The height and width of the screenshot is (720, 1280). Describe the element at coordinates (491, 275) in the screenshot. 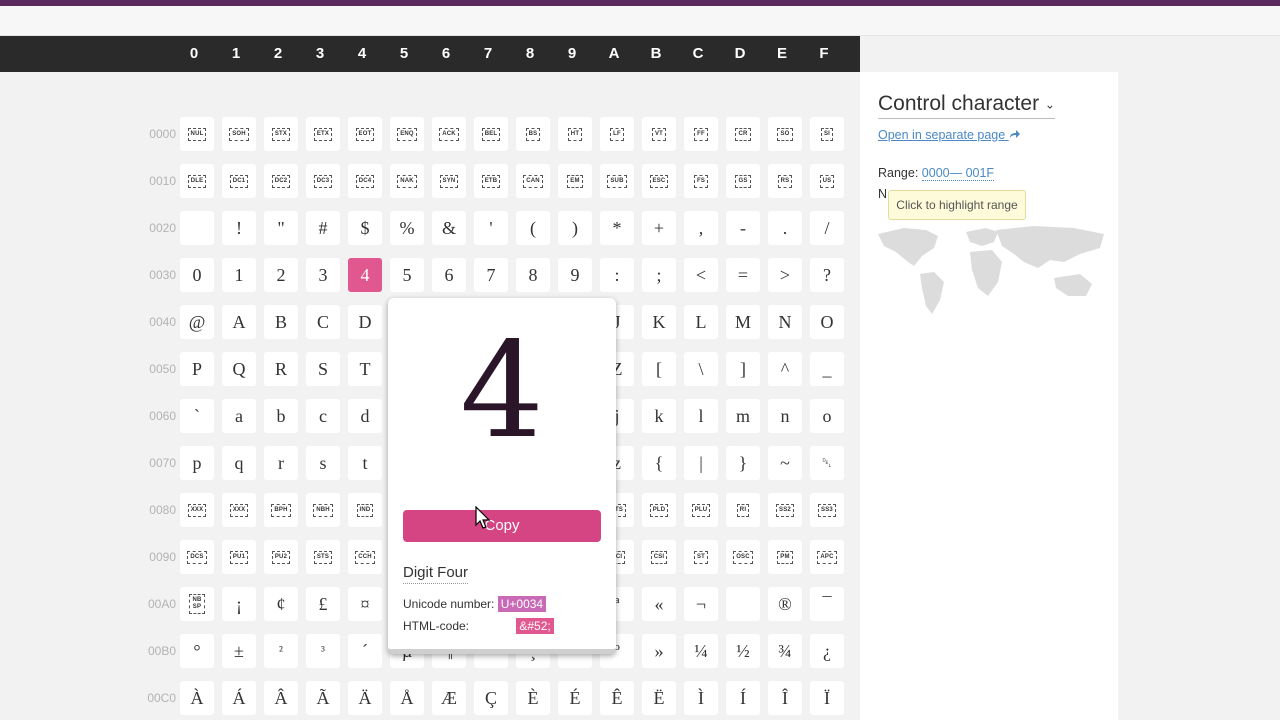

I see `char-cell: 7` at that location.